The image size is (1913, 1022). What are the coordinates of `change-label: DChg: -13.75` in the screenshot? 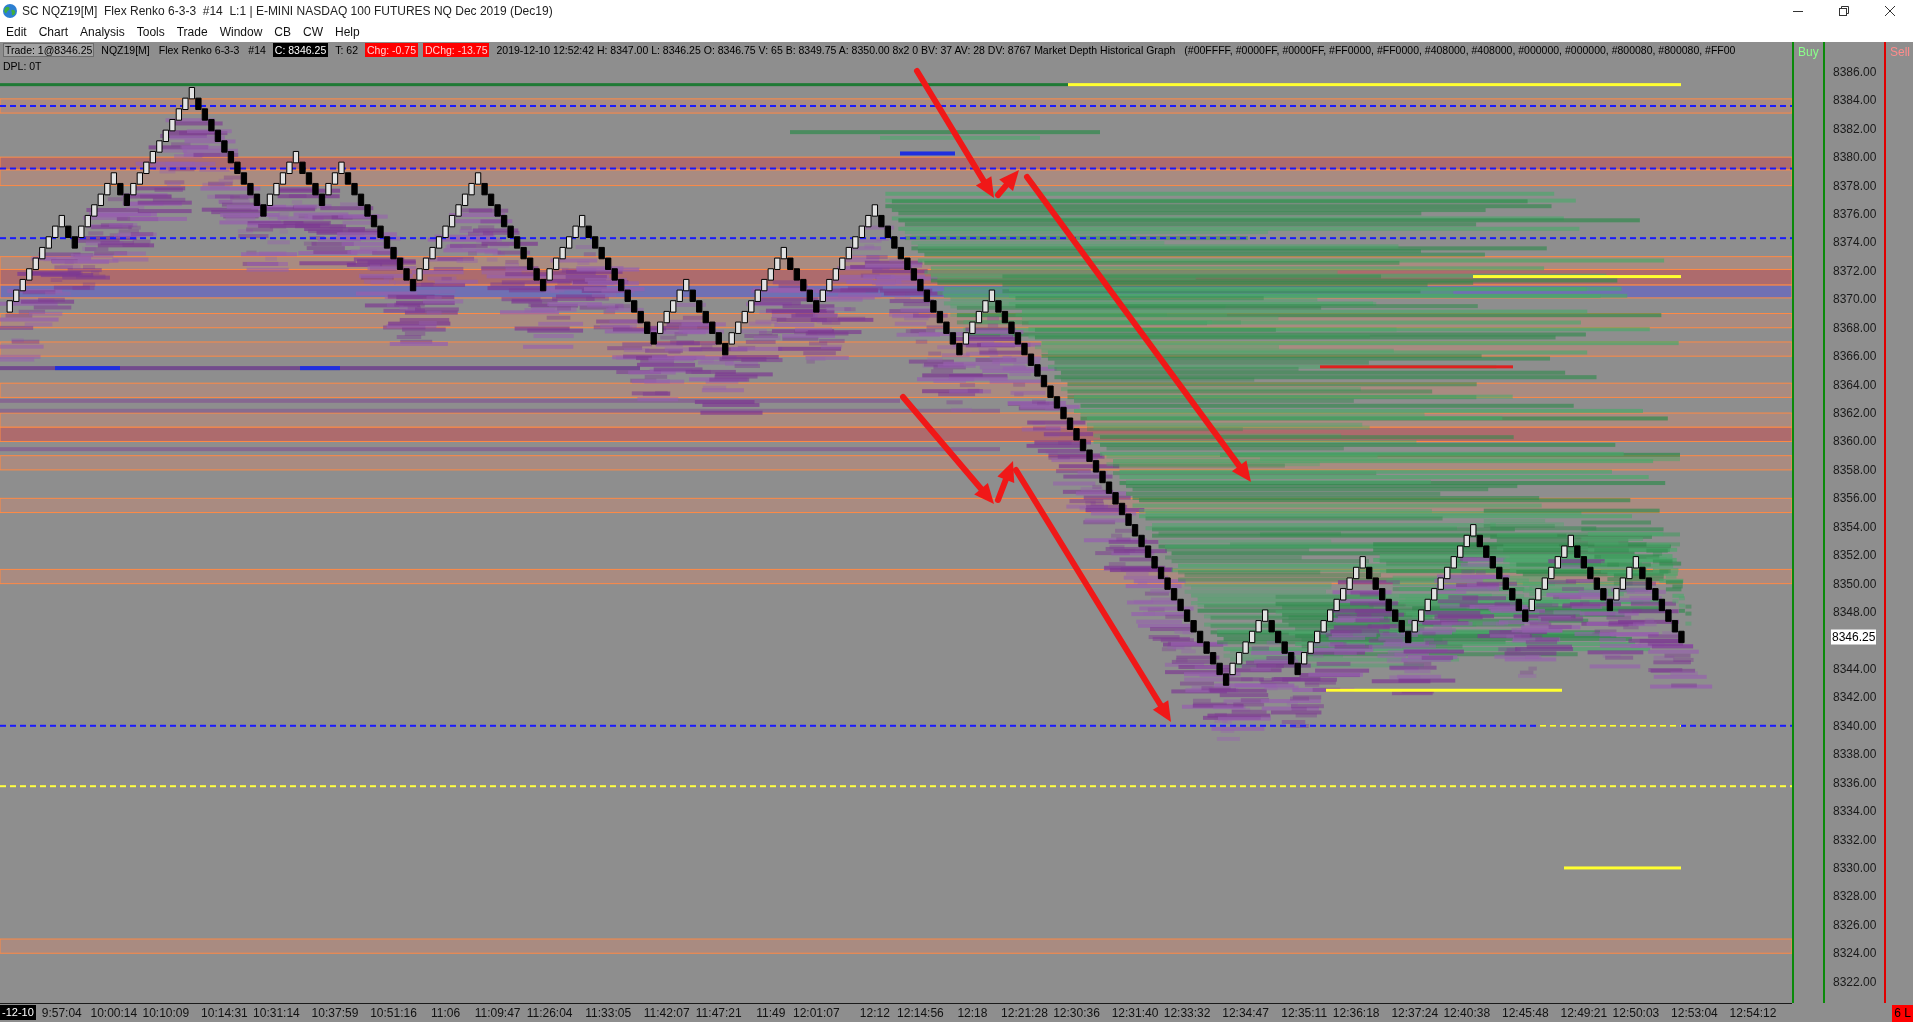 It's located at (456, 50).